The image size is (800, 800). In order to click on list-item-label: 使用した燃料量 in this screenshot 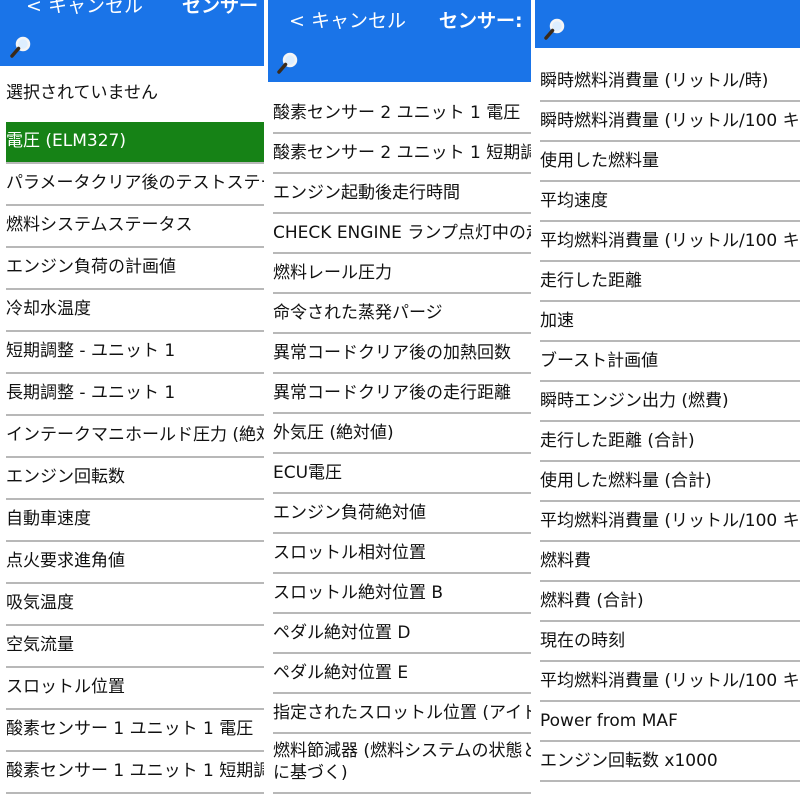, I will do `click(599, 161)`.